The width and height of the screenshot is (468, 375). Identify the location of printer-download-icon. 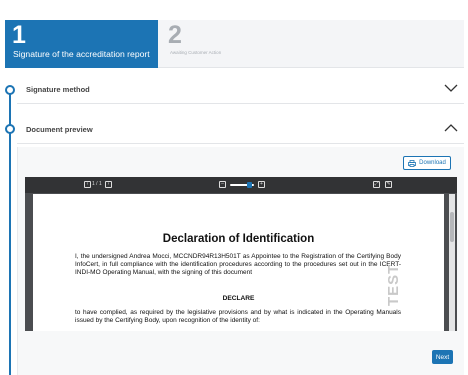
(412, 163).